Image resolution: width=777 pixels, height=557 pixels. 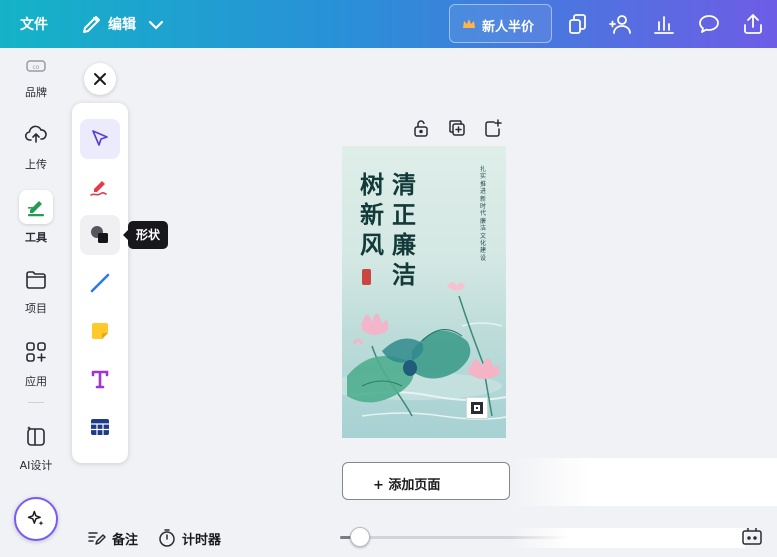 I want to click on svg-text: co, so click(x=36, y=67).